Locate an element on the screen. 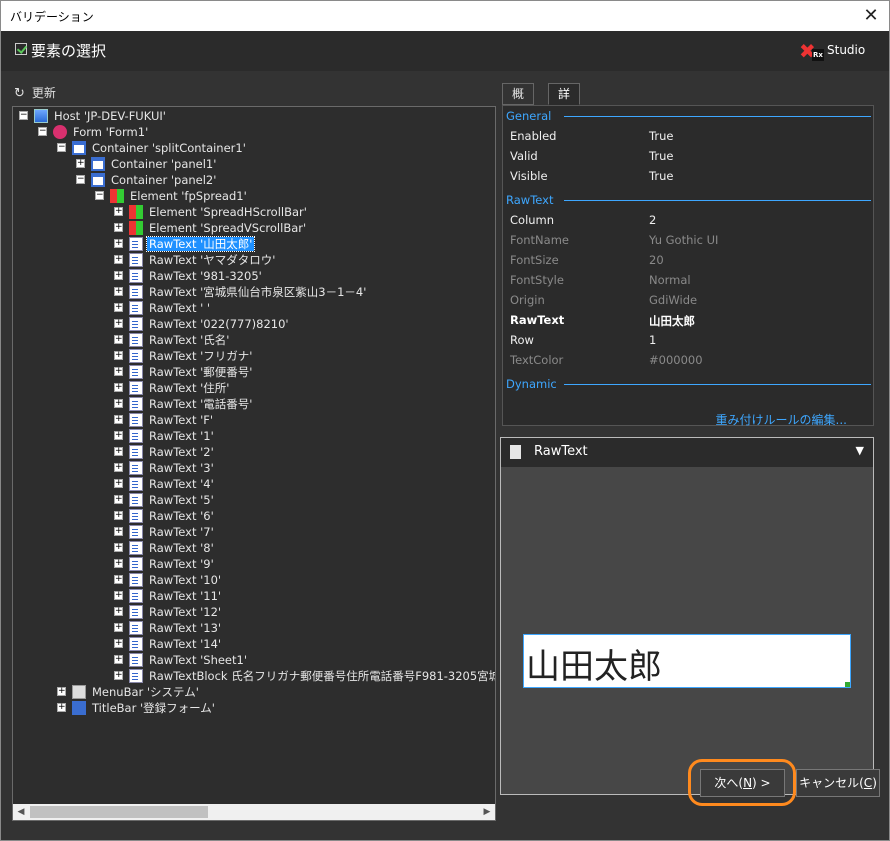  tree-node: + RawText '022(777)8210' is located at coordinates (202, 324).